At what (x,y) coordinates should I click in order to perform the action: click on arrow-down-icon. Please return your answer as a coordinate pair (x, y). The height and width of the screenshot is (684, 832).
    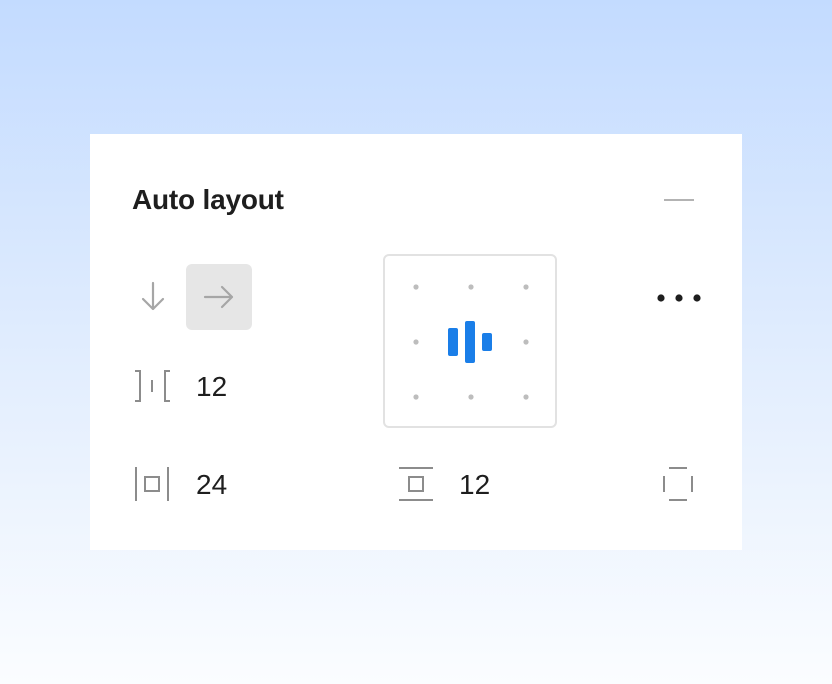
    Looking at the image, I should click on (153, 296).